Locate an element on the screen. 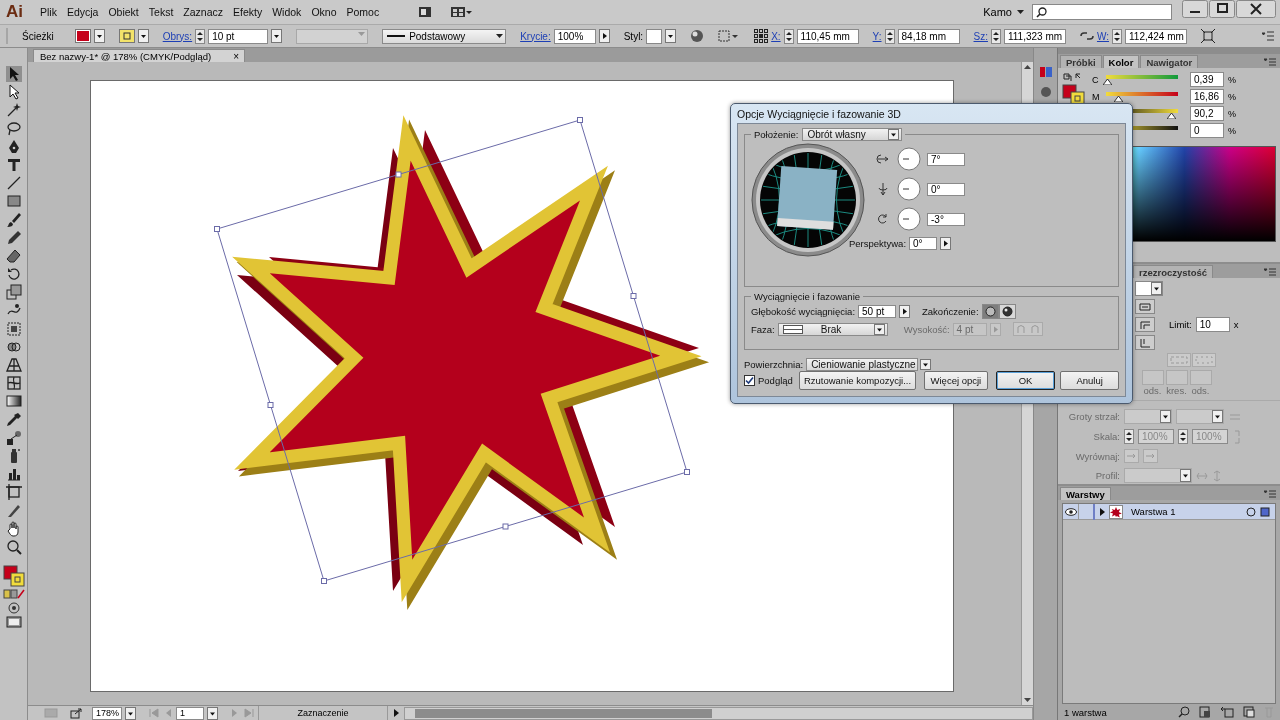 The width and height of the screenshot is (1280, 720). menu-item: Okno is located at coordinates (324, 12).